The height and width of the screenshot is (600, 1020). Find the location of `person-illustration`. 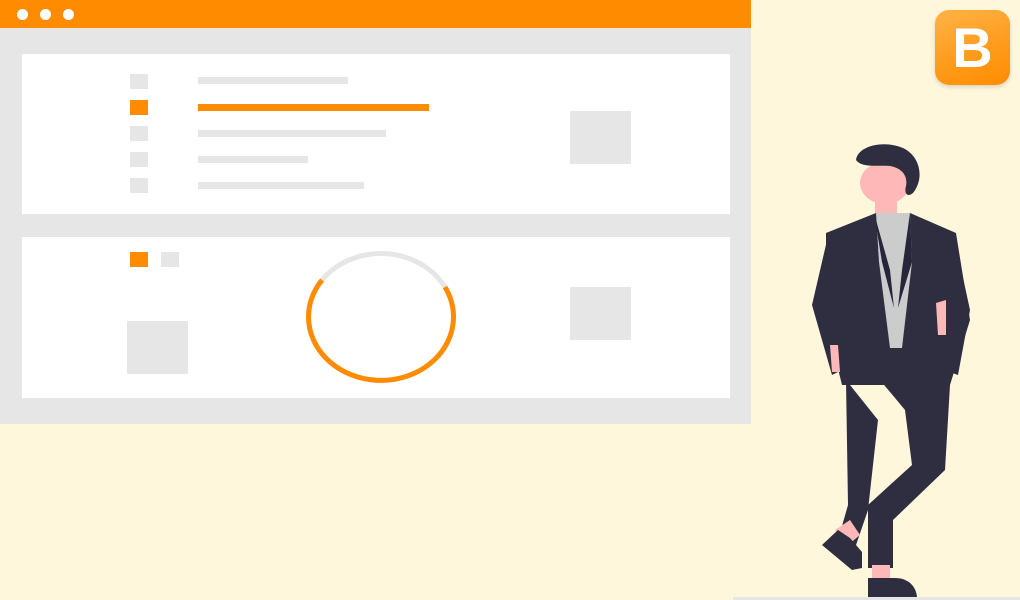

person-illustration is located at coordinates (891, 370).